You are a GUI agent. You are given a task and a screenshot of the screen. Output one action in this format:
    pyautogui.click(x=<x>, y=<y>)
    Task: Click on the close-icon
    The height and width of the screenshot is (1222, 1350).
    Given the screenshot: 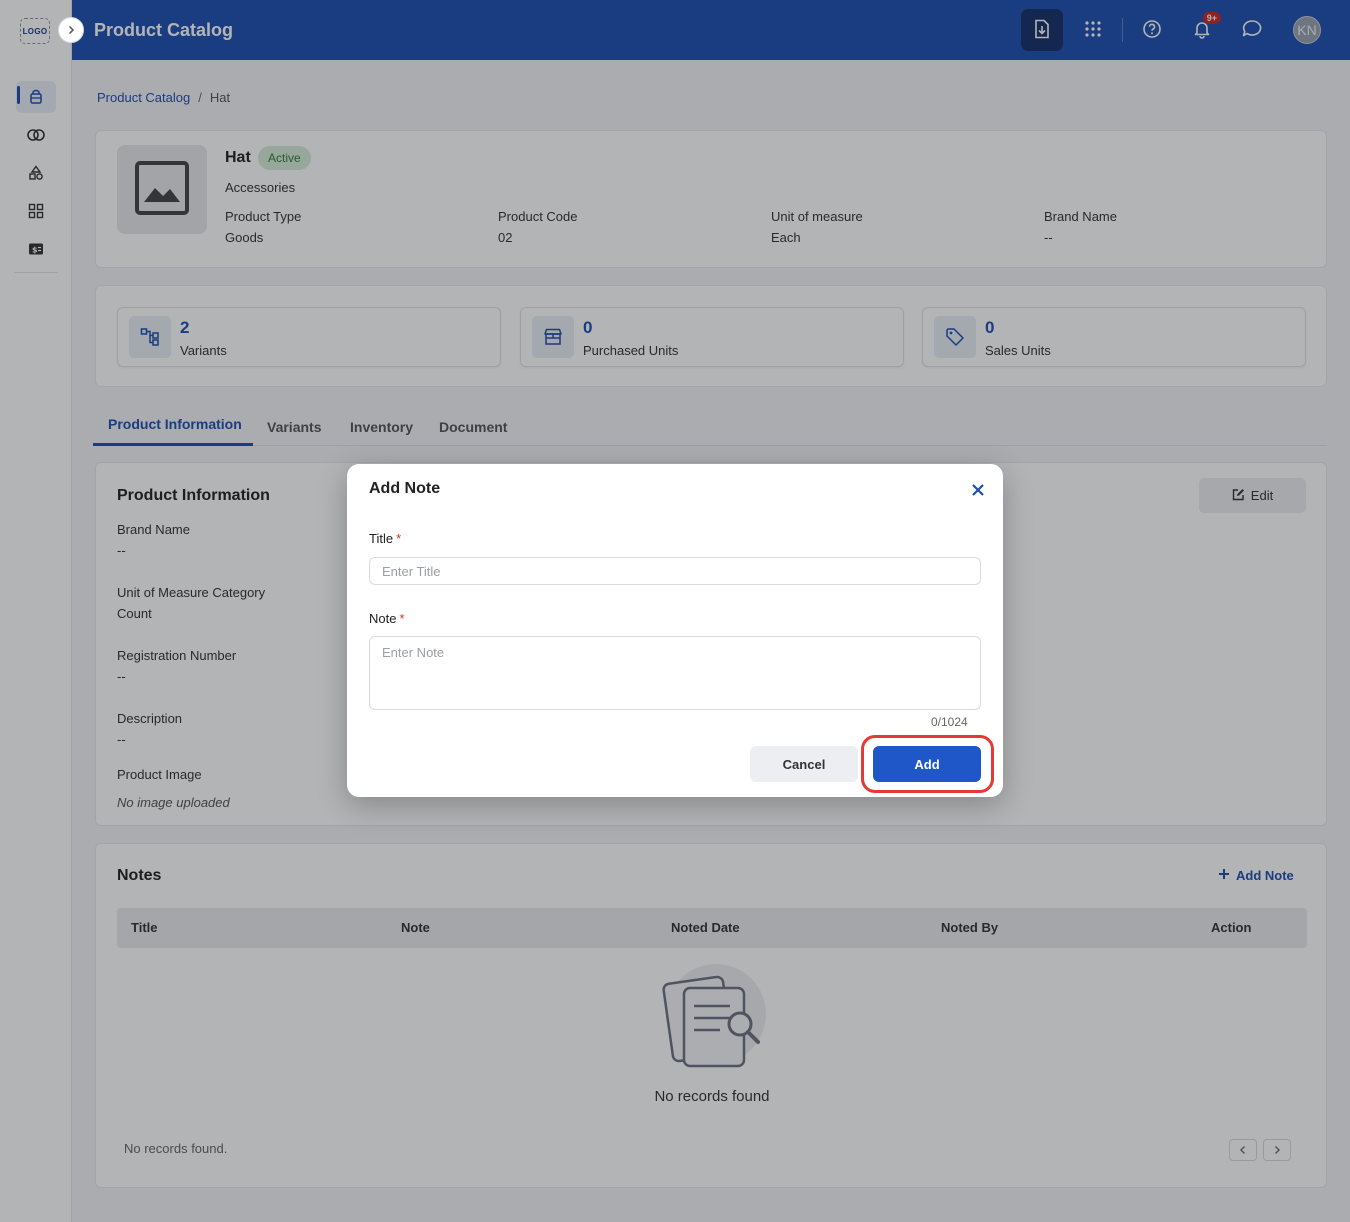 What is the action you would take?
    pyautogui.click(x=978, y=491)
    